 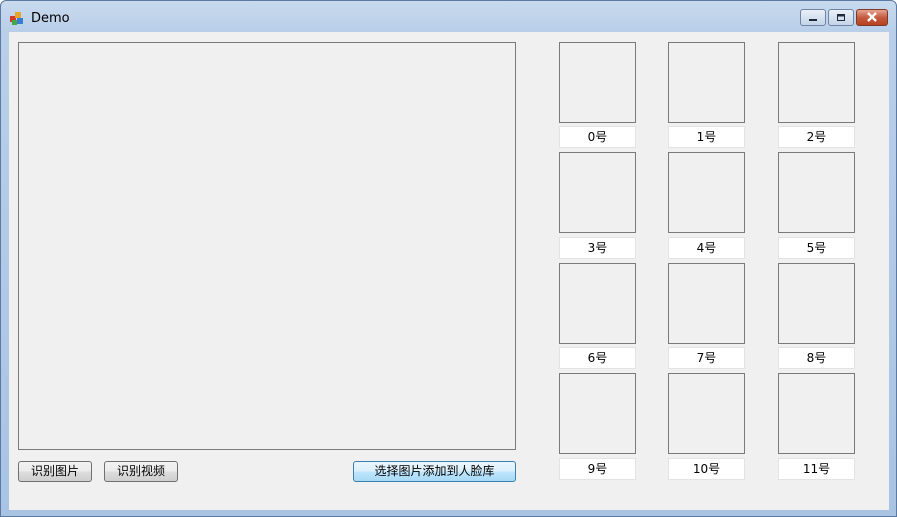 I want to click on face-slot-9-label: 9号, so click(x=597, y=469).